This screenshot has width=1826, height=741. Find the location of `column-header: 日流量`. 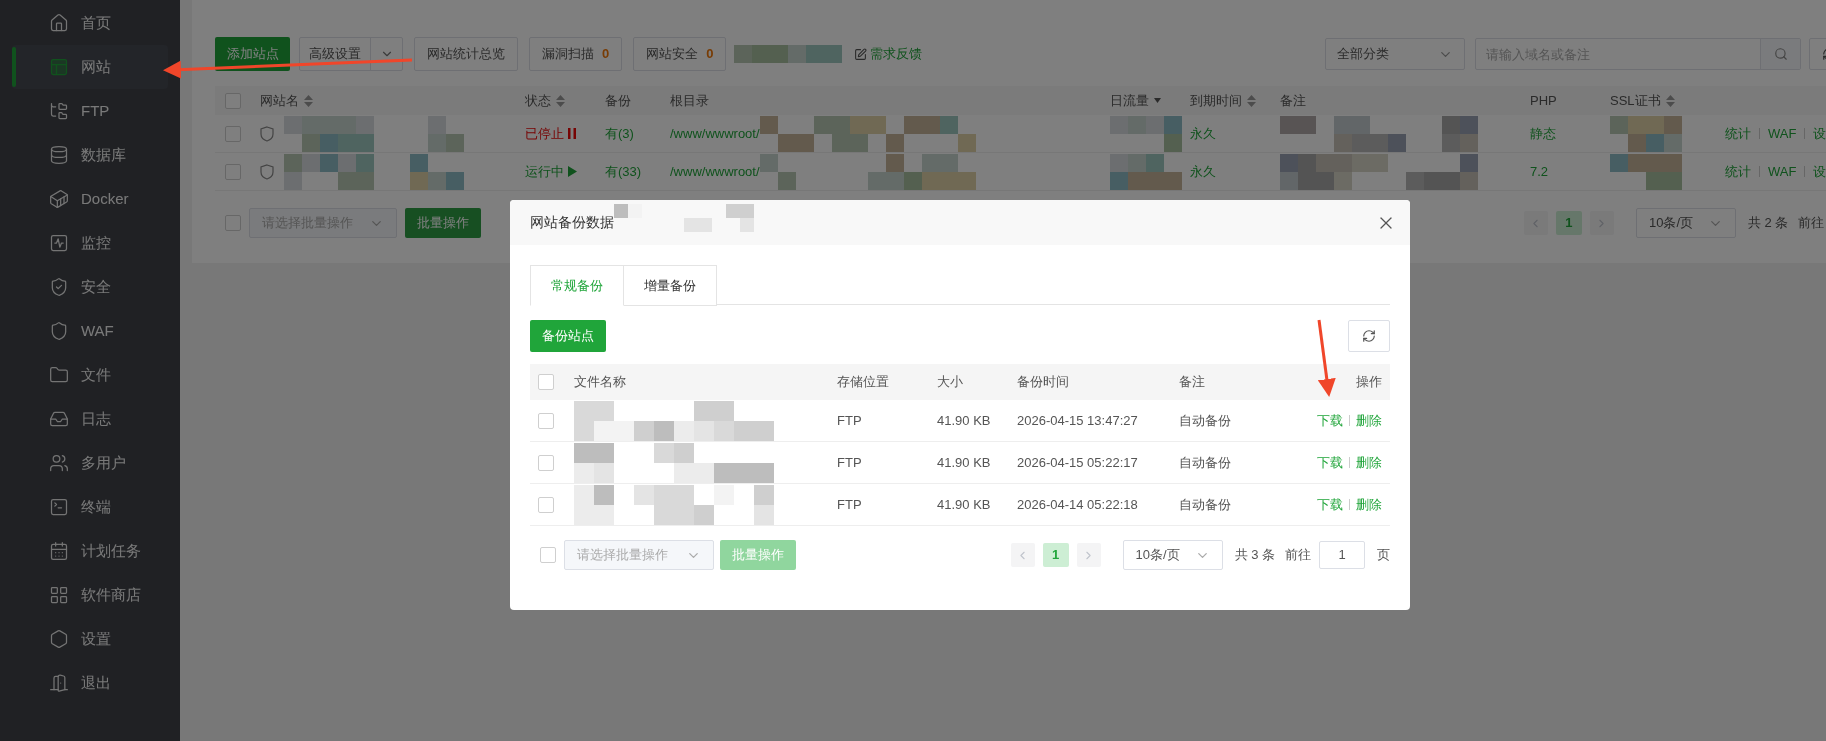

column-header: 日流量 is located at coordinates (1150, 100).